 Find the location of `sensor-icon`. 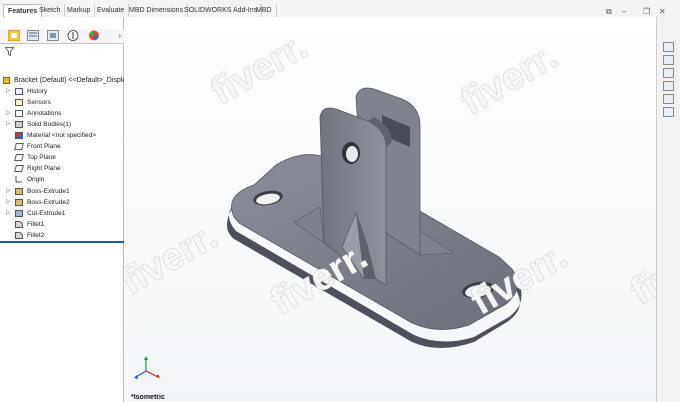

sensor-icon is located at coordinates (19, 102).